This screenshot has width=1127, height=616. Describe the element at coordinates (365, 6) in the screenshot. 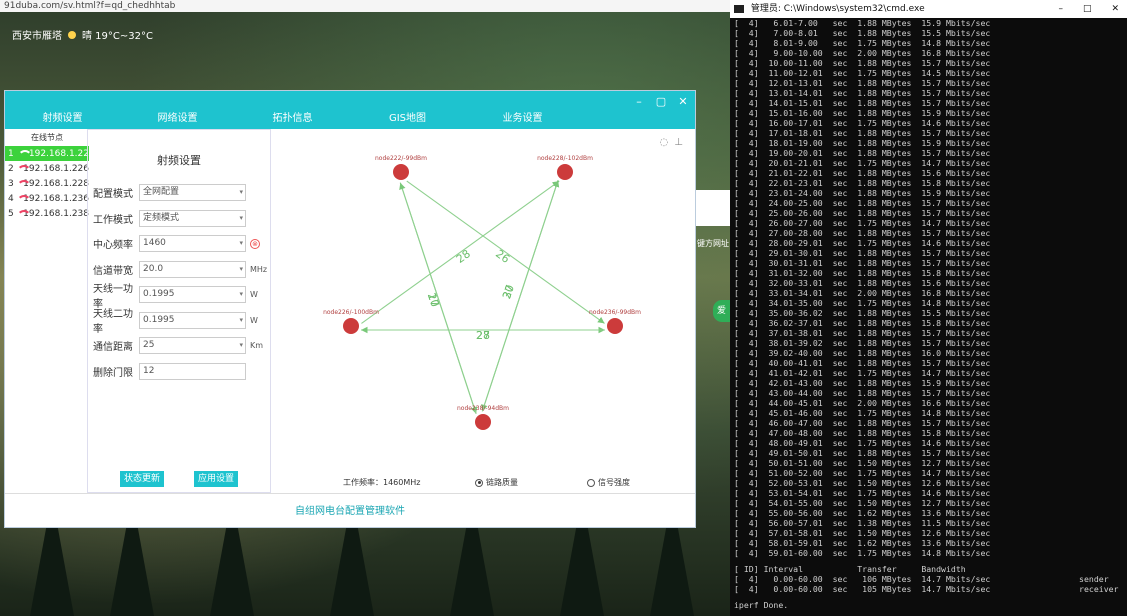

I see `browser-url-bar: 91duba.com/sv.html?f=qd_chedhhtab` at that location.